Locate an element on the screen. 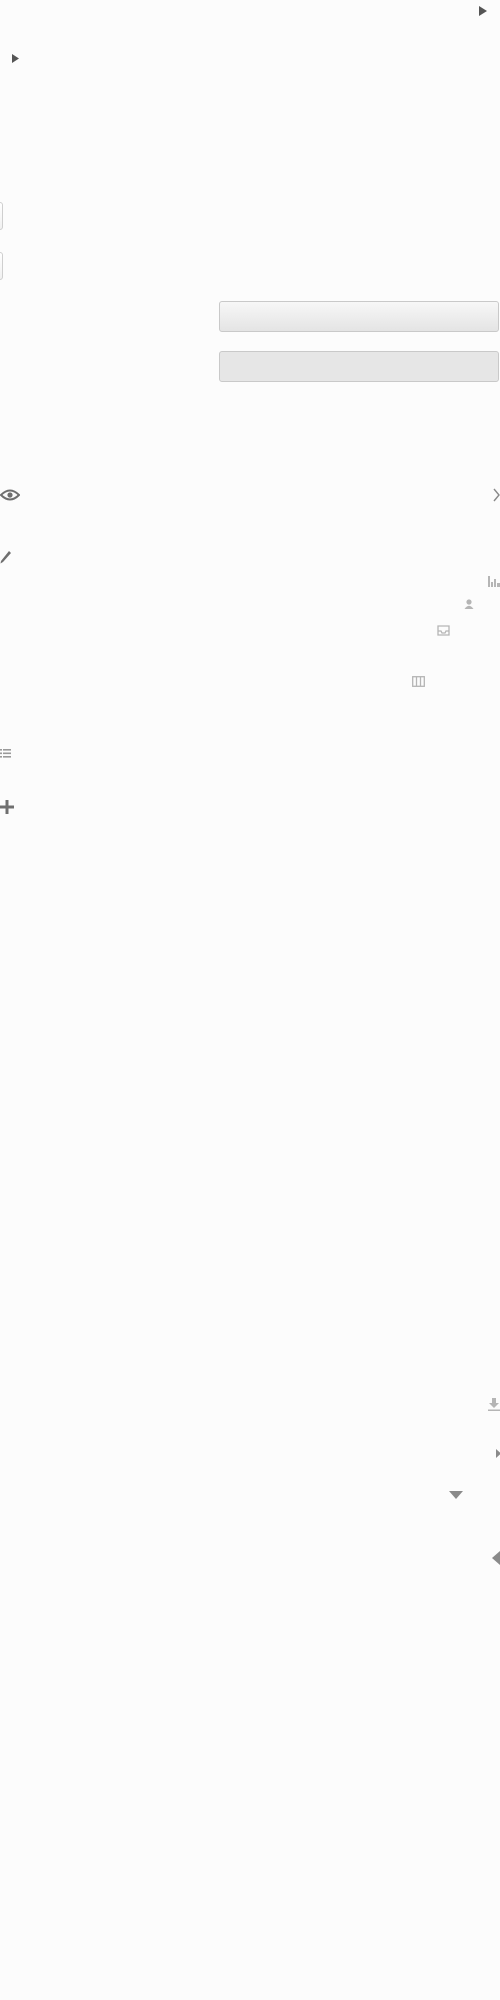  bar-chart-icon is located at coordinates (494, 581).